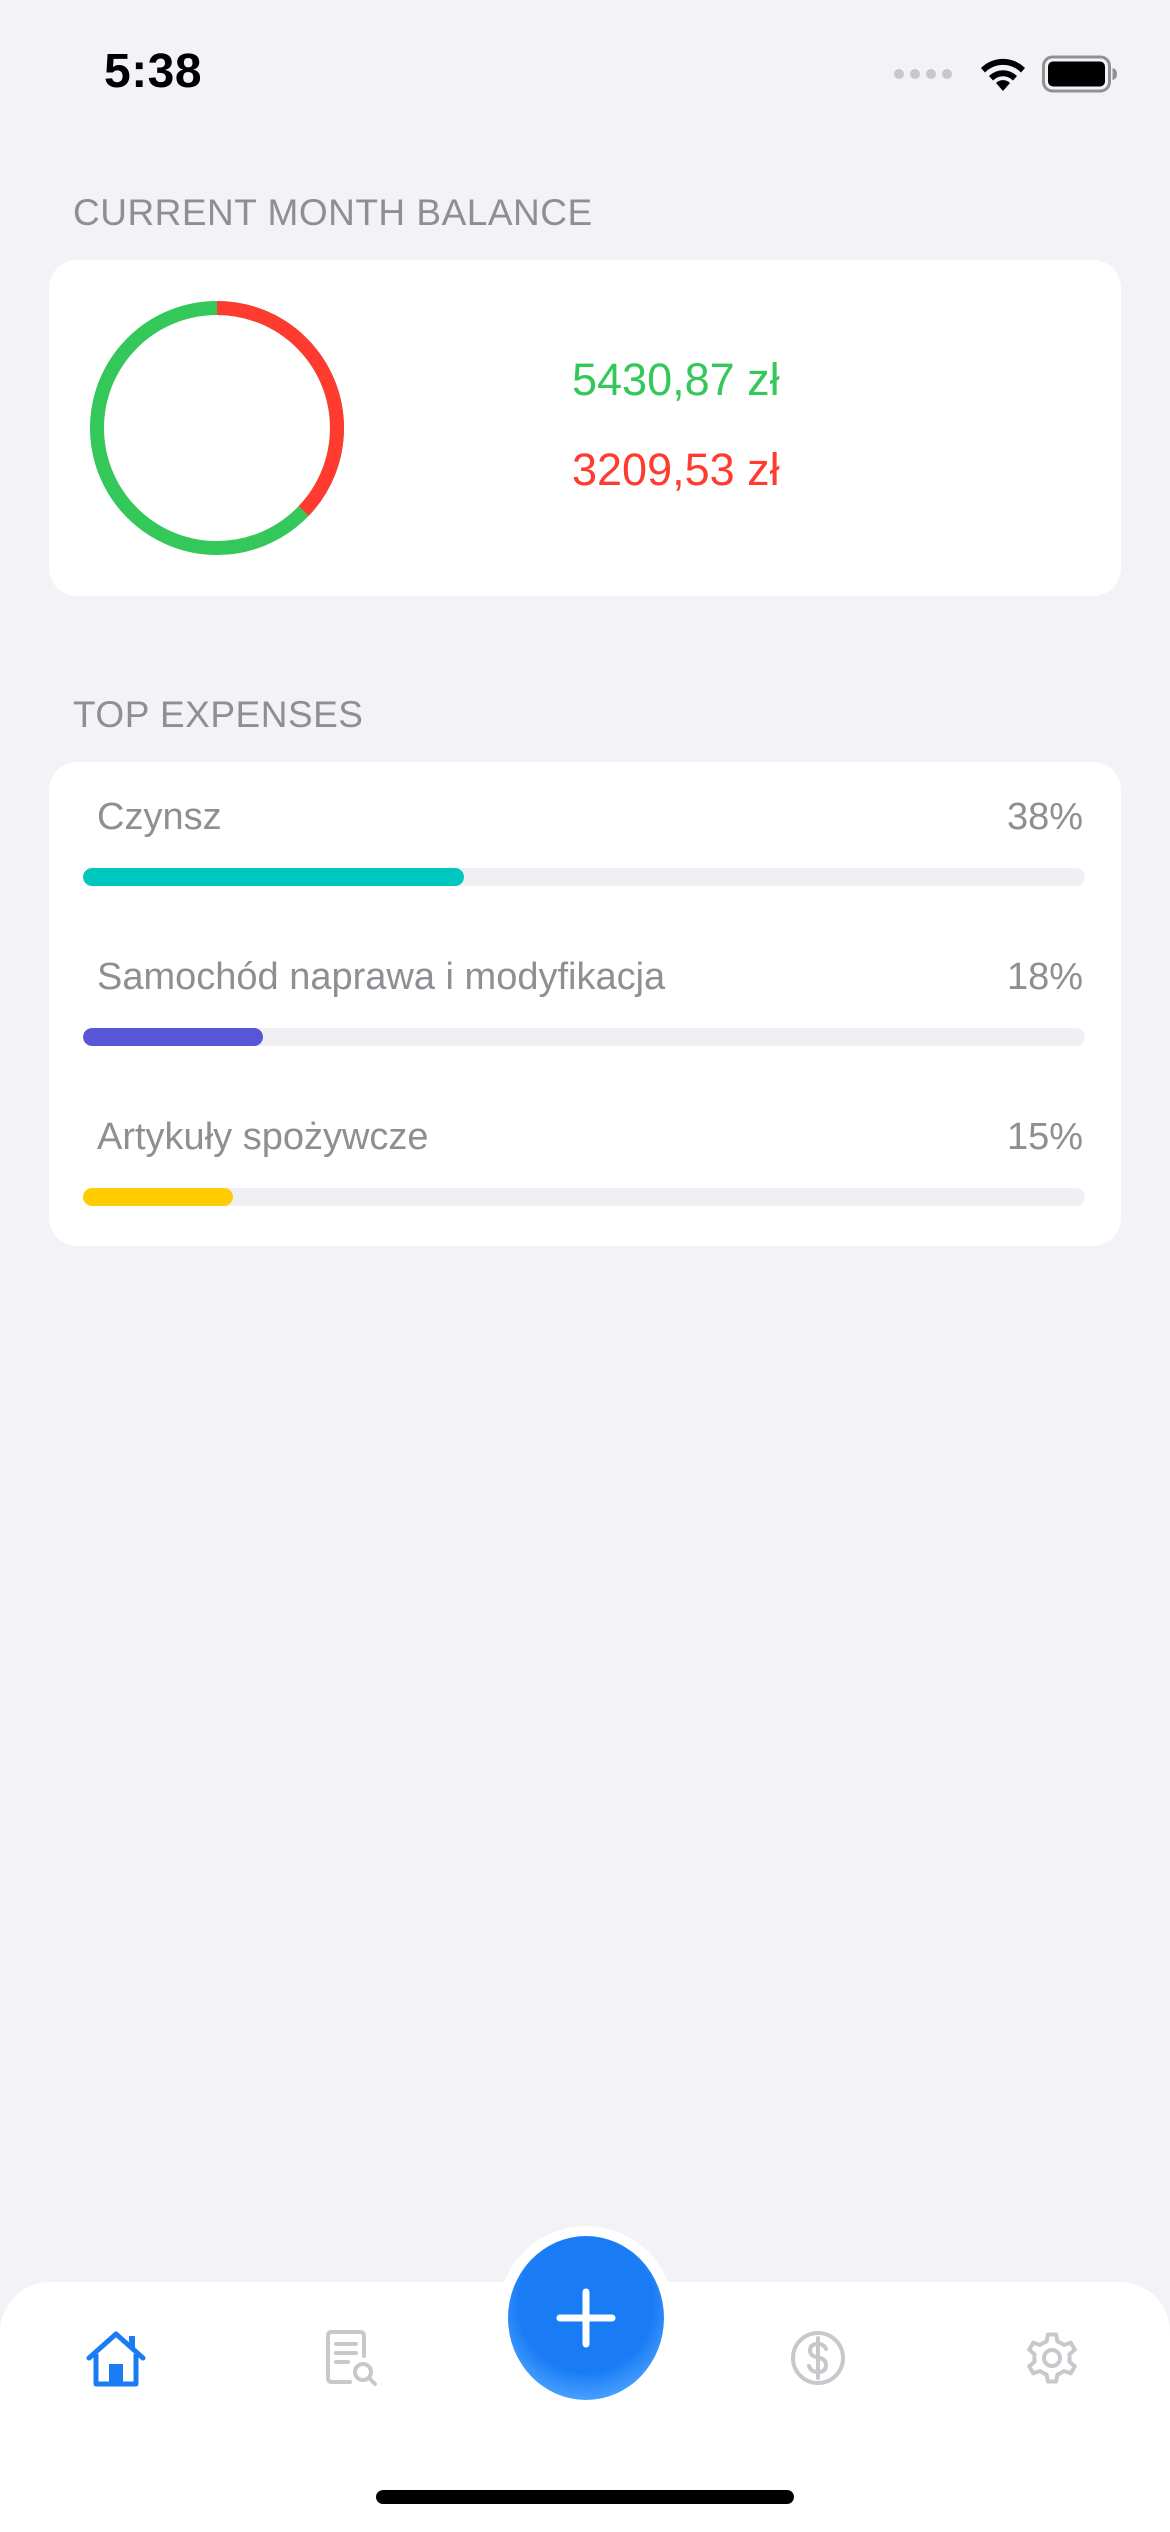 The image size is (1170, 2532). Describe the element at coordinates (923, 74) in the screenshot. I see `cellular-dots-icon` at that location.